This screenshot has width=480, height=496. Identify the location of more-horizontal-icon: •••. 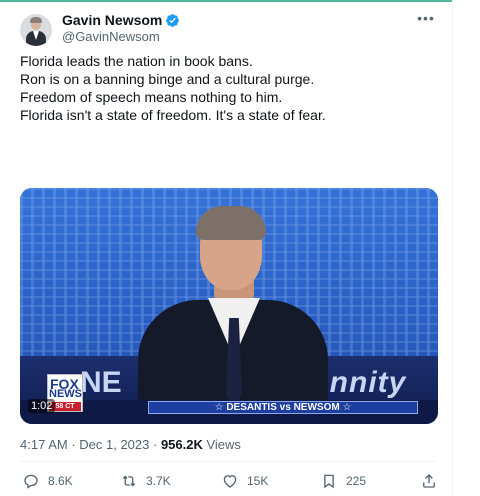
(426, 19).